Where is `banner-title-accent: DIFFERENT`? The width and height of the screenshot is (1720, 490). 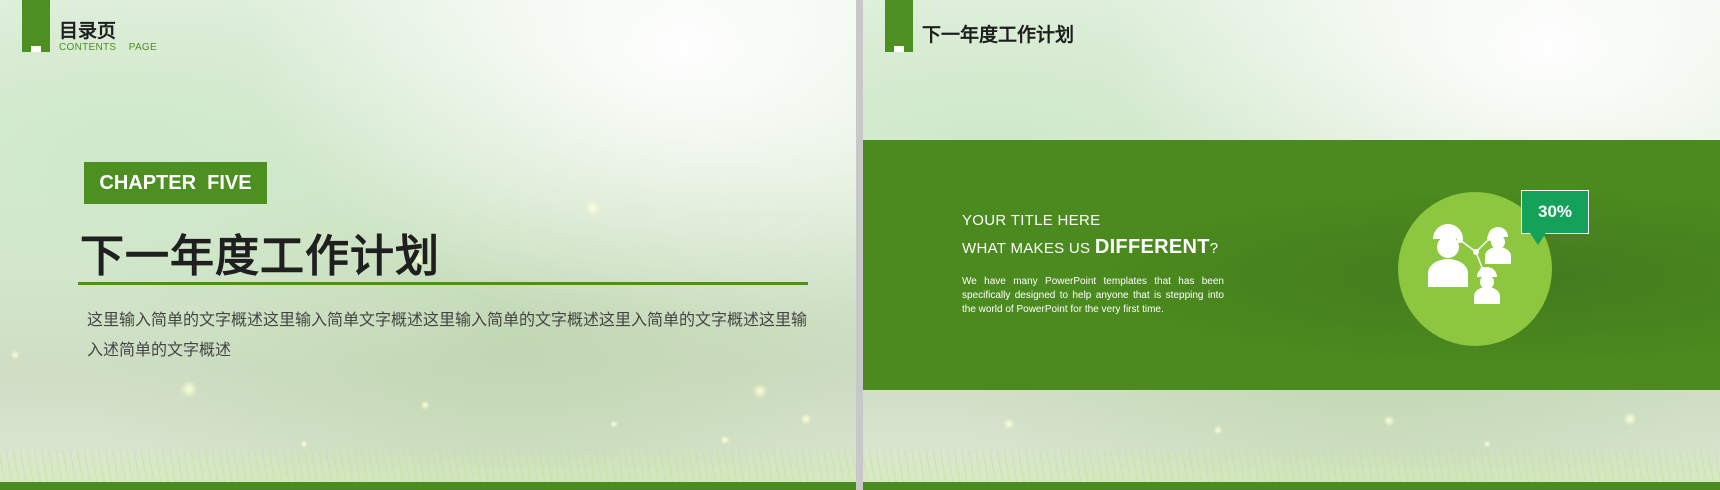
banner-title-accent: DIFFERENT is located at coordinates (1152, 247).